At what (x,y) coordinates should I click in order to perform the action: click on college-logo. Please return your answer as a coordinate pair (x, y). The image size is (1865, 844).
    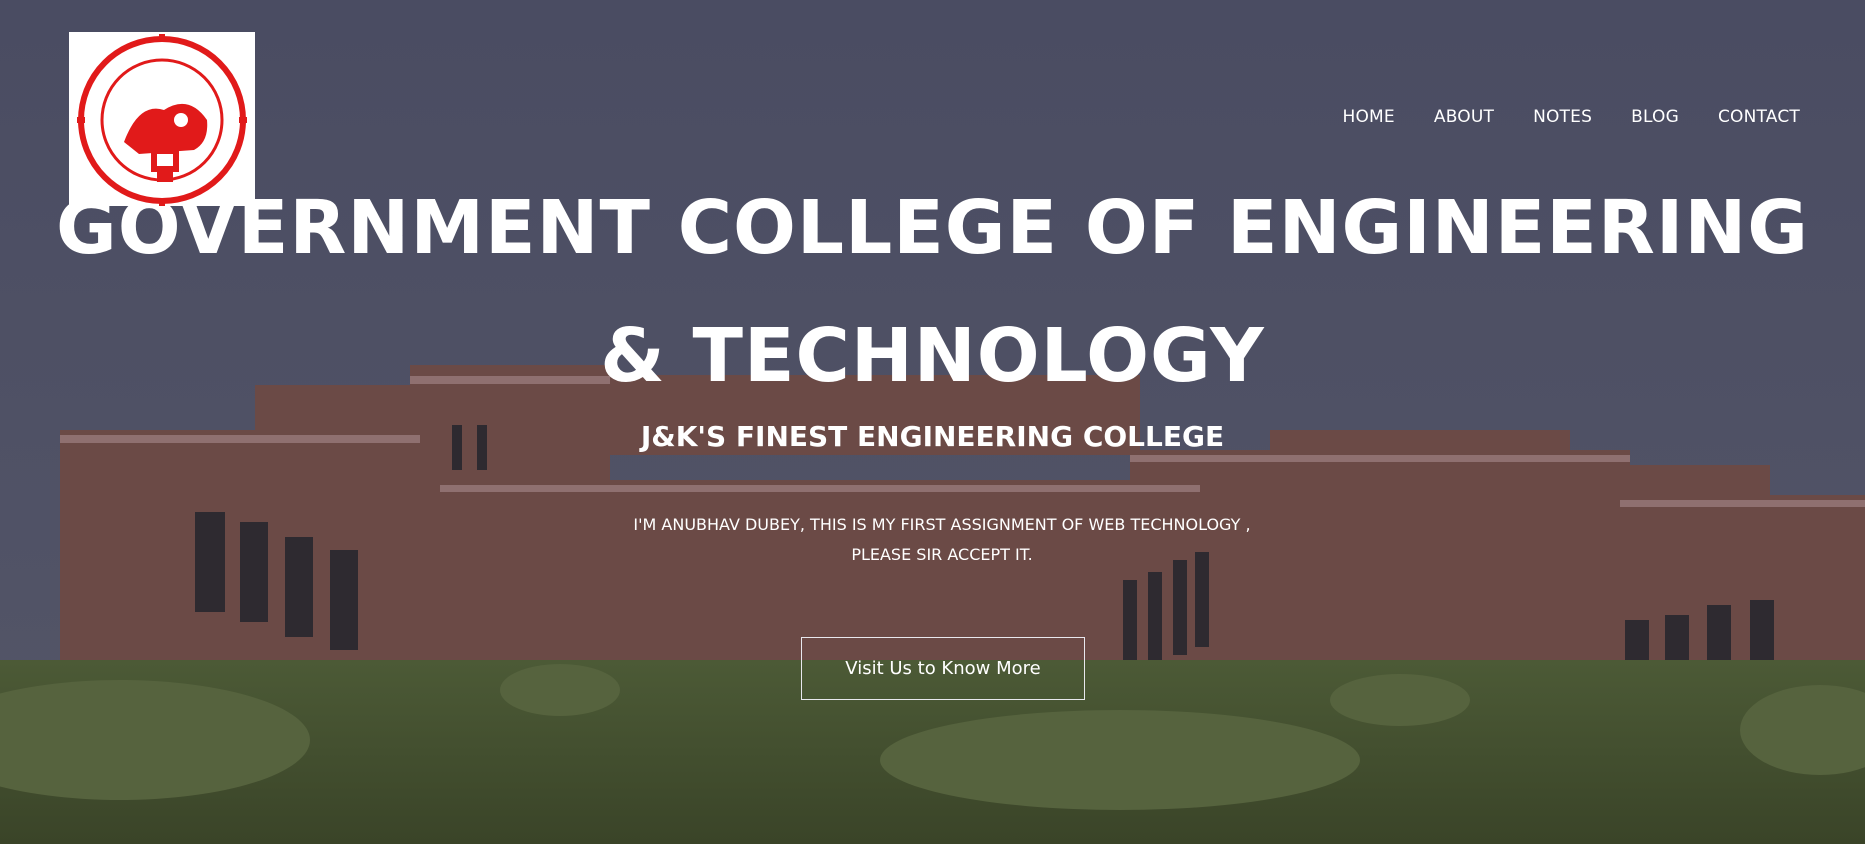
    Looking at the image, I should click on (162, 119).